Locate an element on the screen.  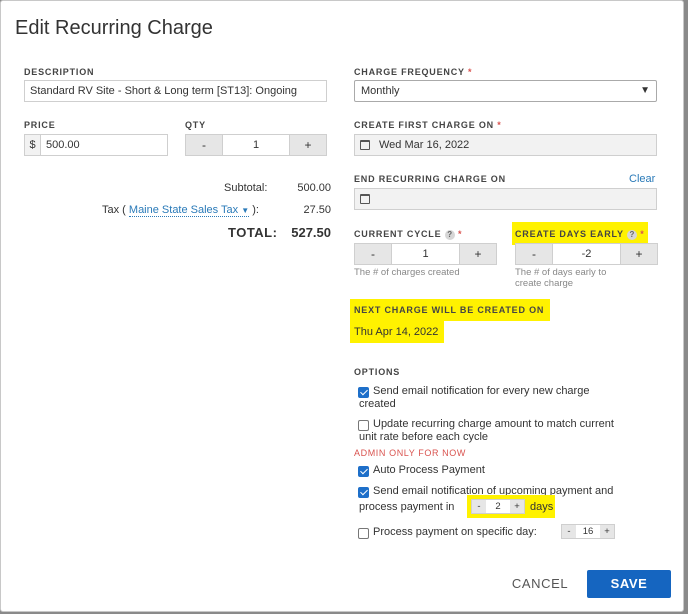
frequency-select: Monthly ▼ is located at coordinates (505, 91).